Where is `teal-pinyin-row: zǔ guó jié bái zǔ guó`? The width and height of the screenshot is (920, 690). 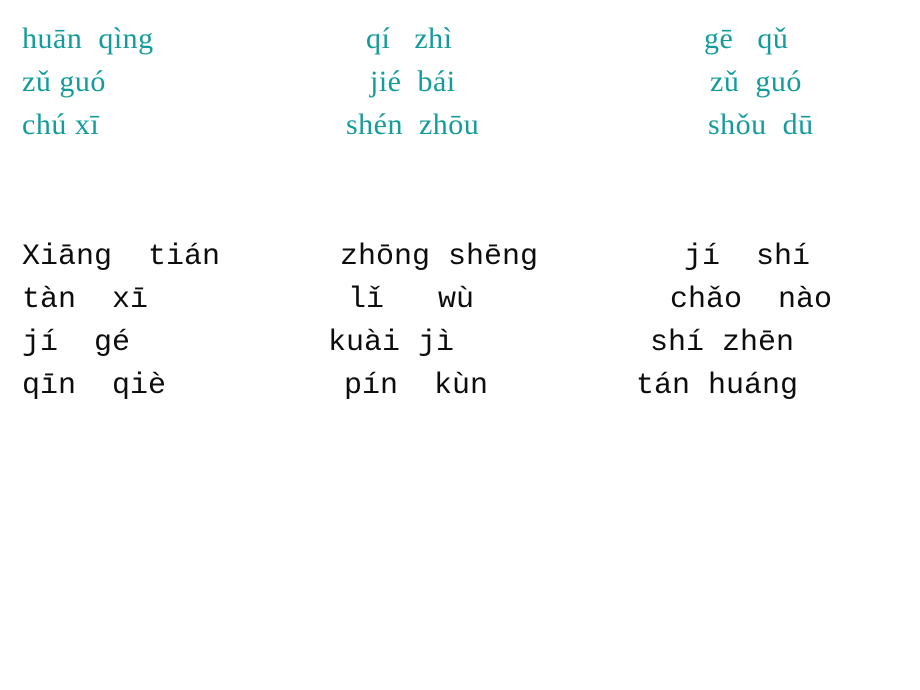 teal-pinyin-row: zǔ guó jié bái zǔ guó is located at coordinates (460, 84).